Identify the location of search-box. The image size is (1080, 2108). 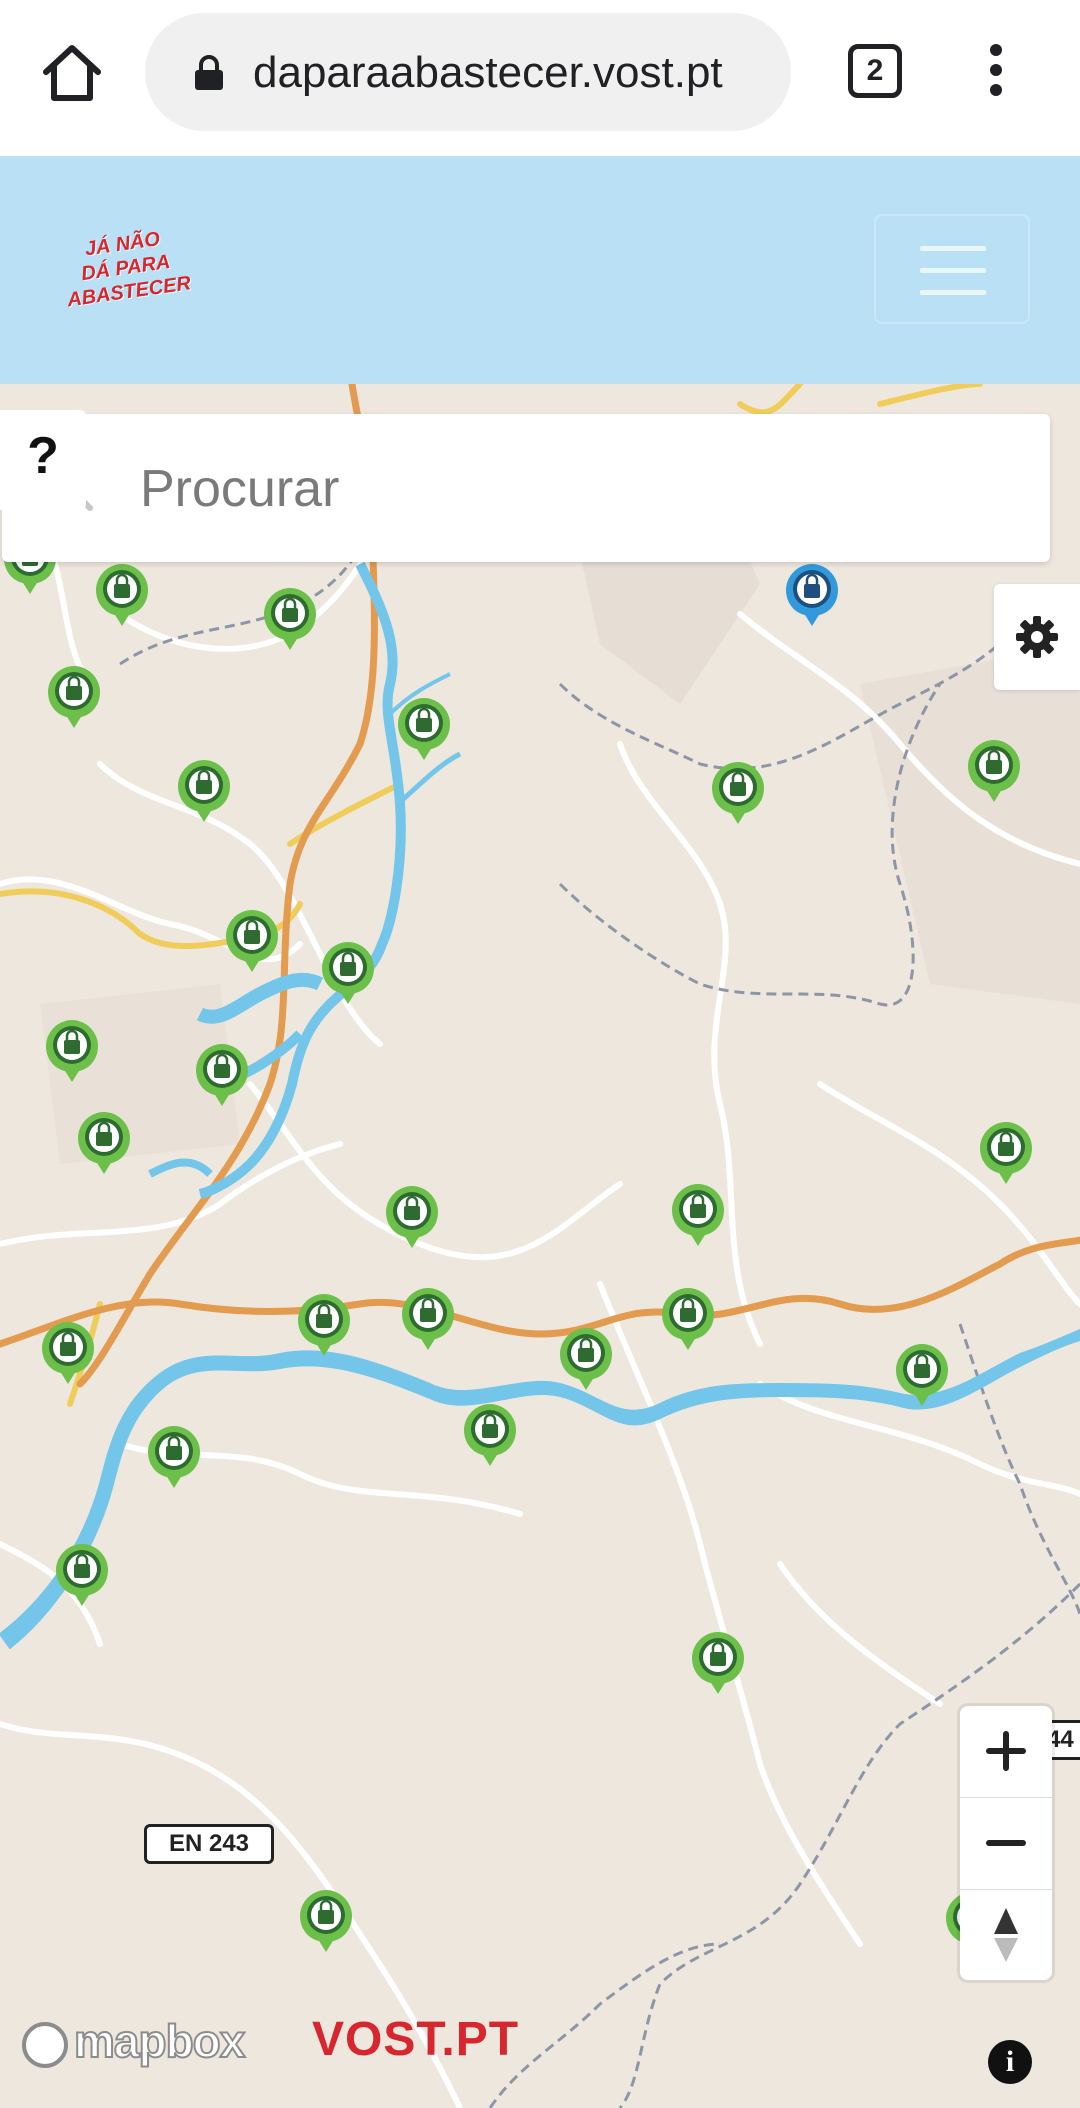
(526, 488).